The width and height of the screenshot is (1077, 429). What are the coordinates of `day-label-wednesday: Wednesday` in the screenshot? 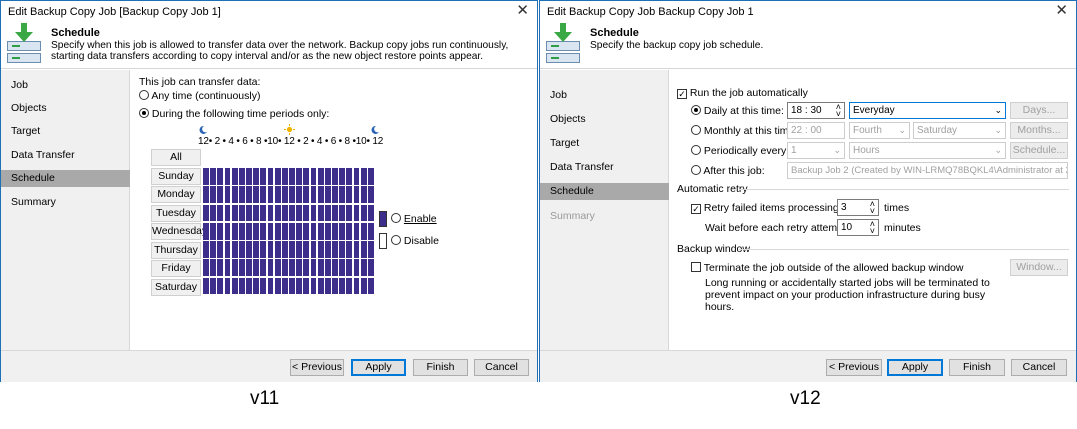 It's located at (179, 231).